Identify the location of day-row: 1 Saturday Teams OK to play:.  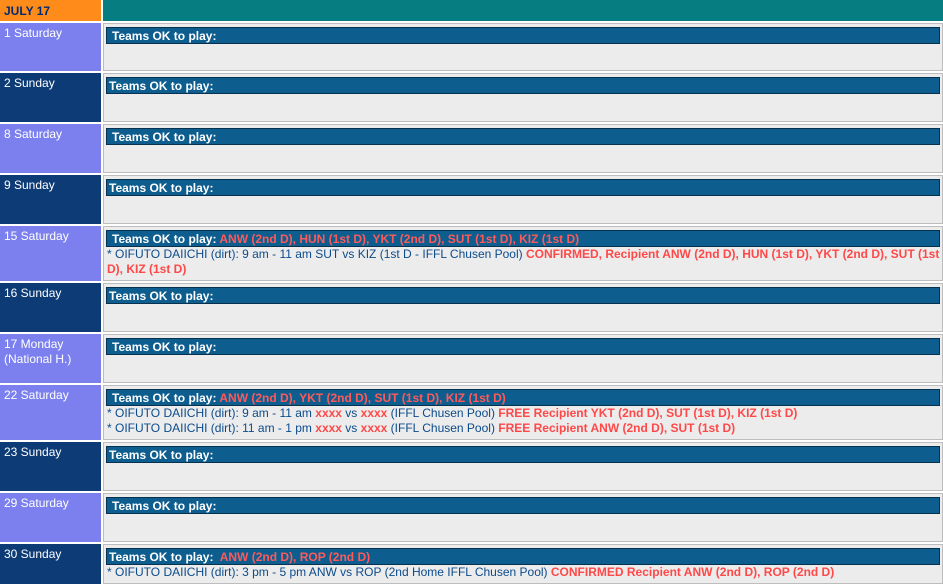
(471, 47).